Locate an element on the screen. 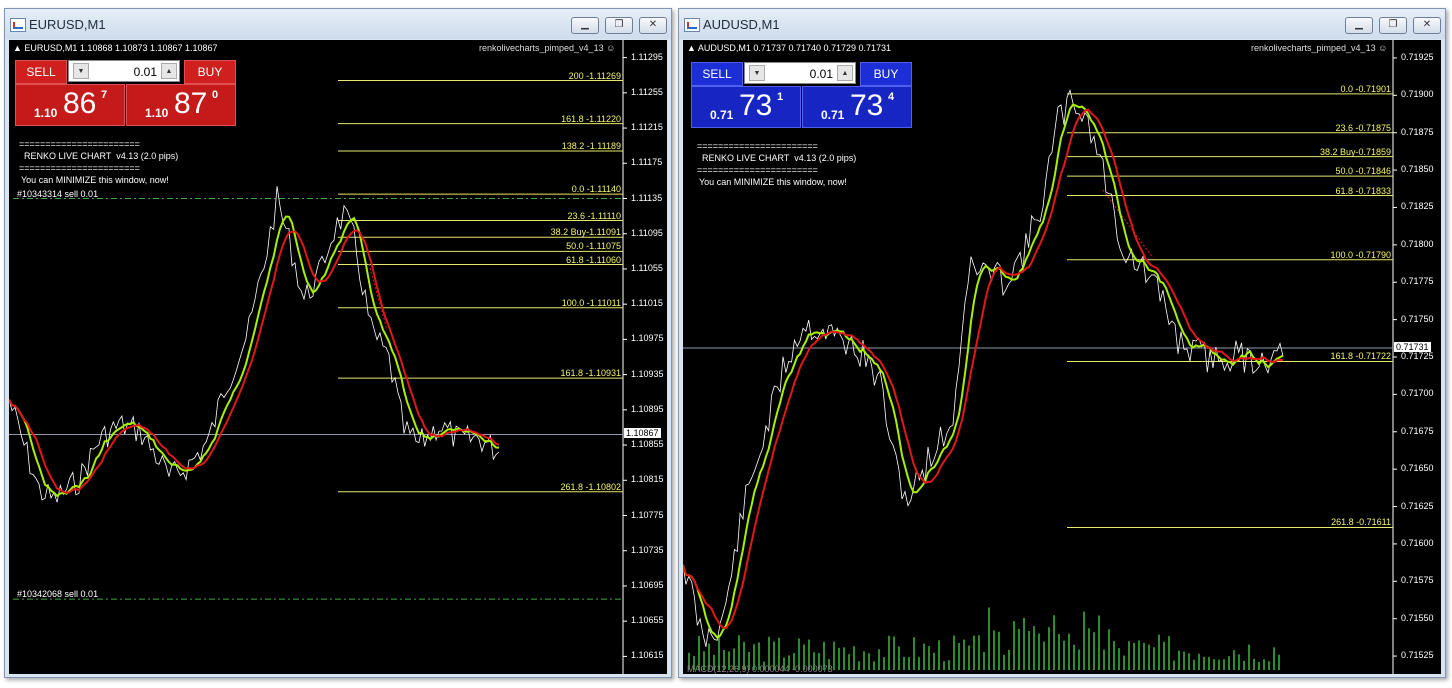 The image size is (1452, 688). bid-price-box: 1.10 86 7 is located at coordinates (70, 105).